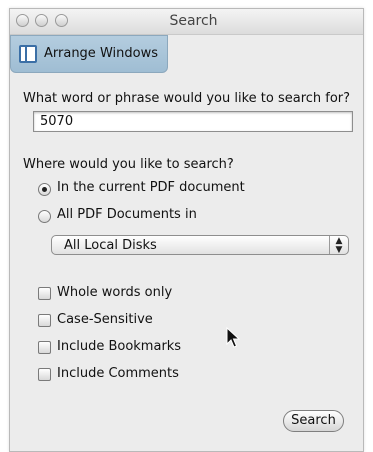 The height and width of the screenshot is (452, 373). What do you see at coordinates (313, 421) in the screenshot?
I see `search-button: Search` at bounding box center [313, 421].